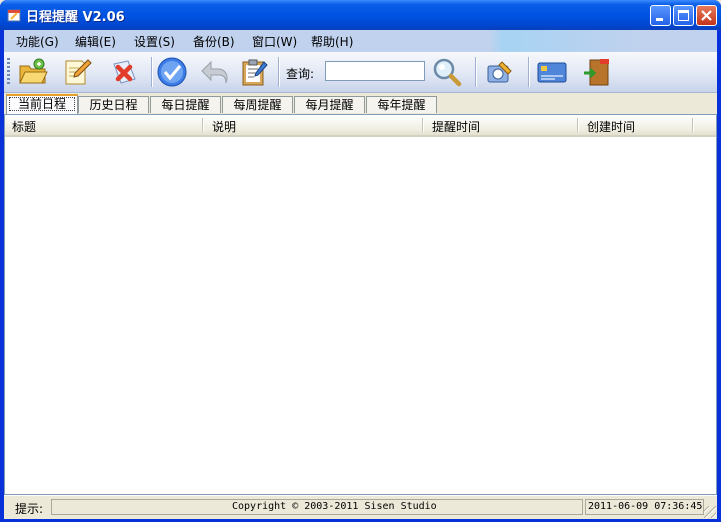  What do you see at coordinates (14, 15) in the screenshot?
I see `app-calendar-icon` at bounding box center [14, 15].